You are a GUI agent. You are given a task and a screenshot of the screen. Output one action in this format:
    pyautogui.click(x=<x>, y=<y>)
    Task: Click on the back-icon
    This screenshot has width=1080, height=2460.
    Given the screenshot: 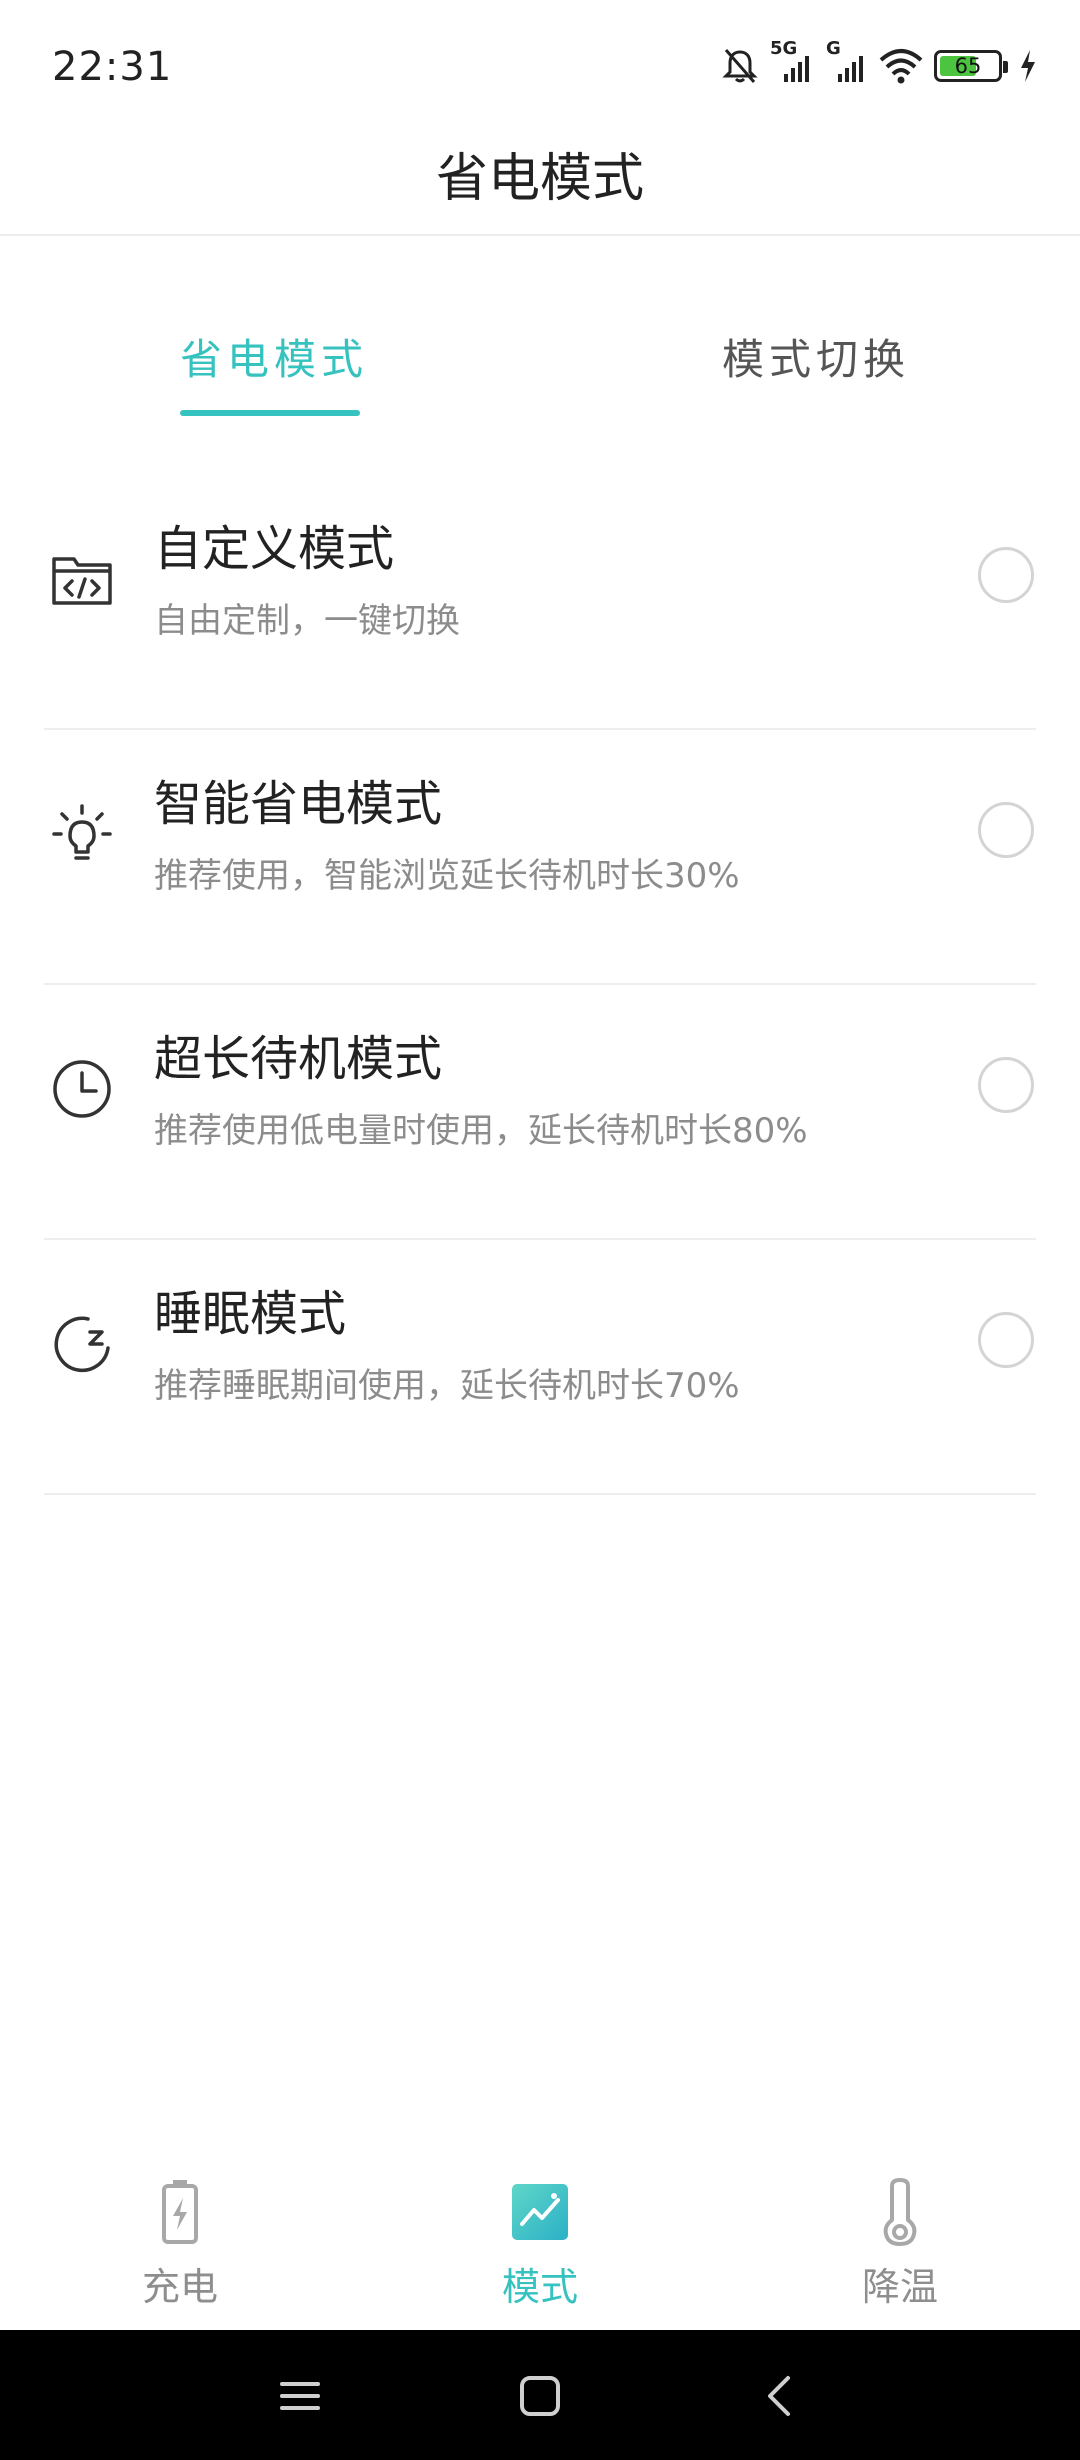 What is the action you would take?
    pyautogui.click(x=780, y=2396)
    